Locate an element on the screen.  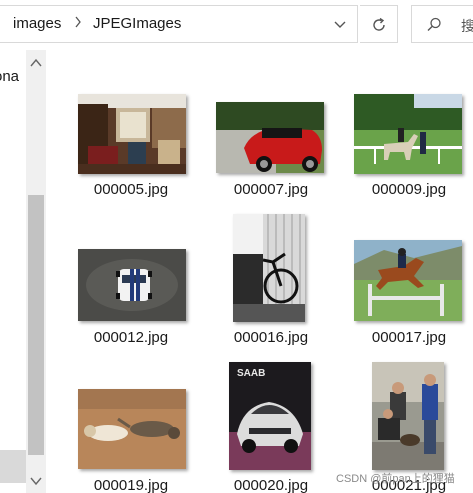
file-item: 000009.jpg is located at coordinates (408, 124).